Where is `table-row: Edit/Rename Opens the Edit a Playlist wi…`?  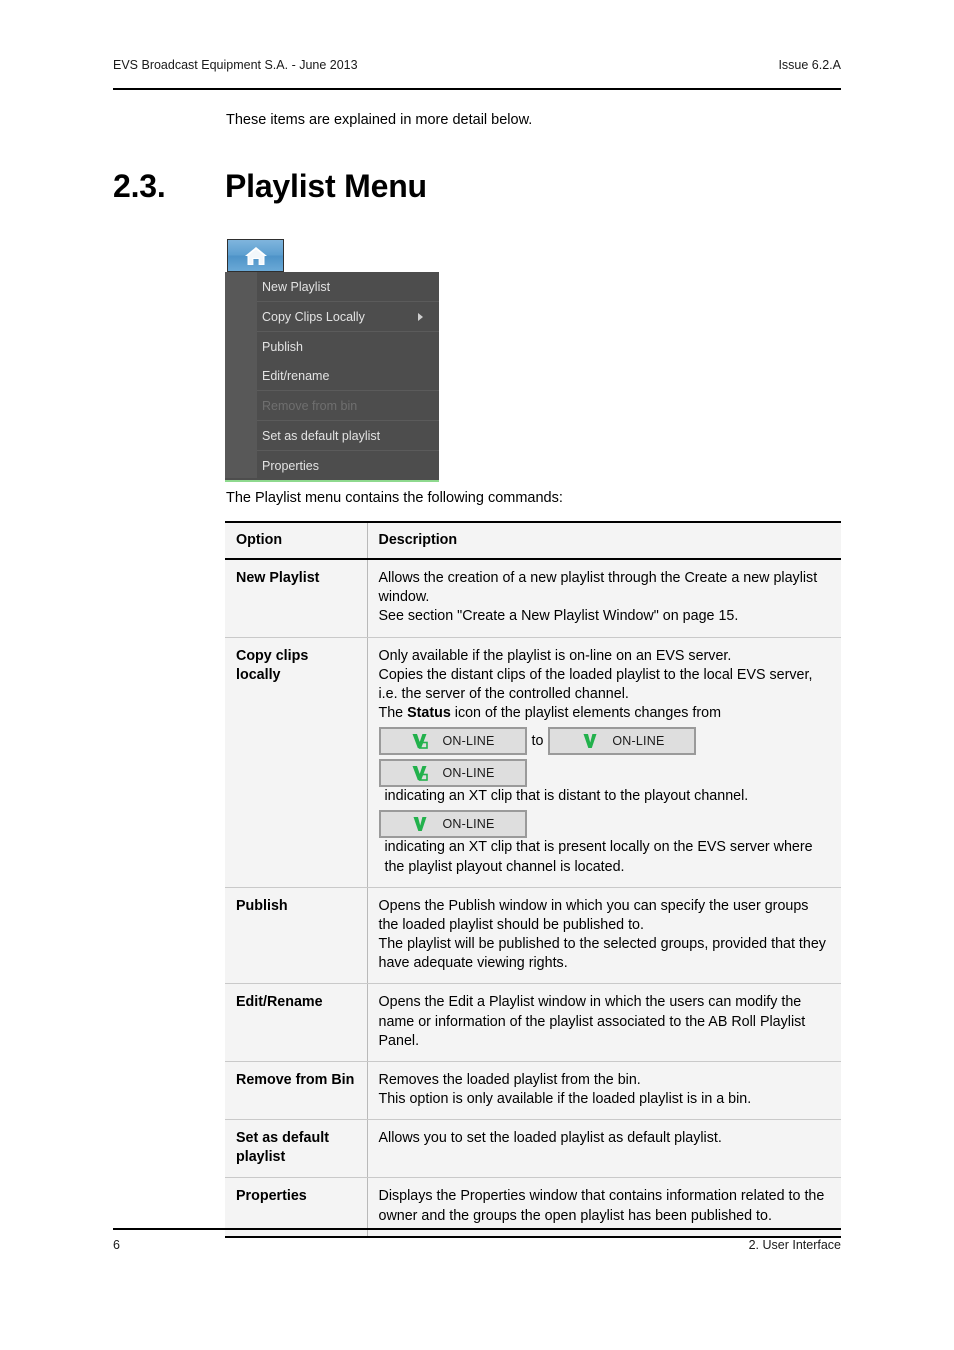 table-row: Edit/Rename Opens the Edit a Playlist wi… is located at coordinates (533, 1022).